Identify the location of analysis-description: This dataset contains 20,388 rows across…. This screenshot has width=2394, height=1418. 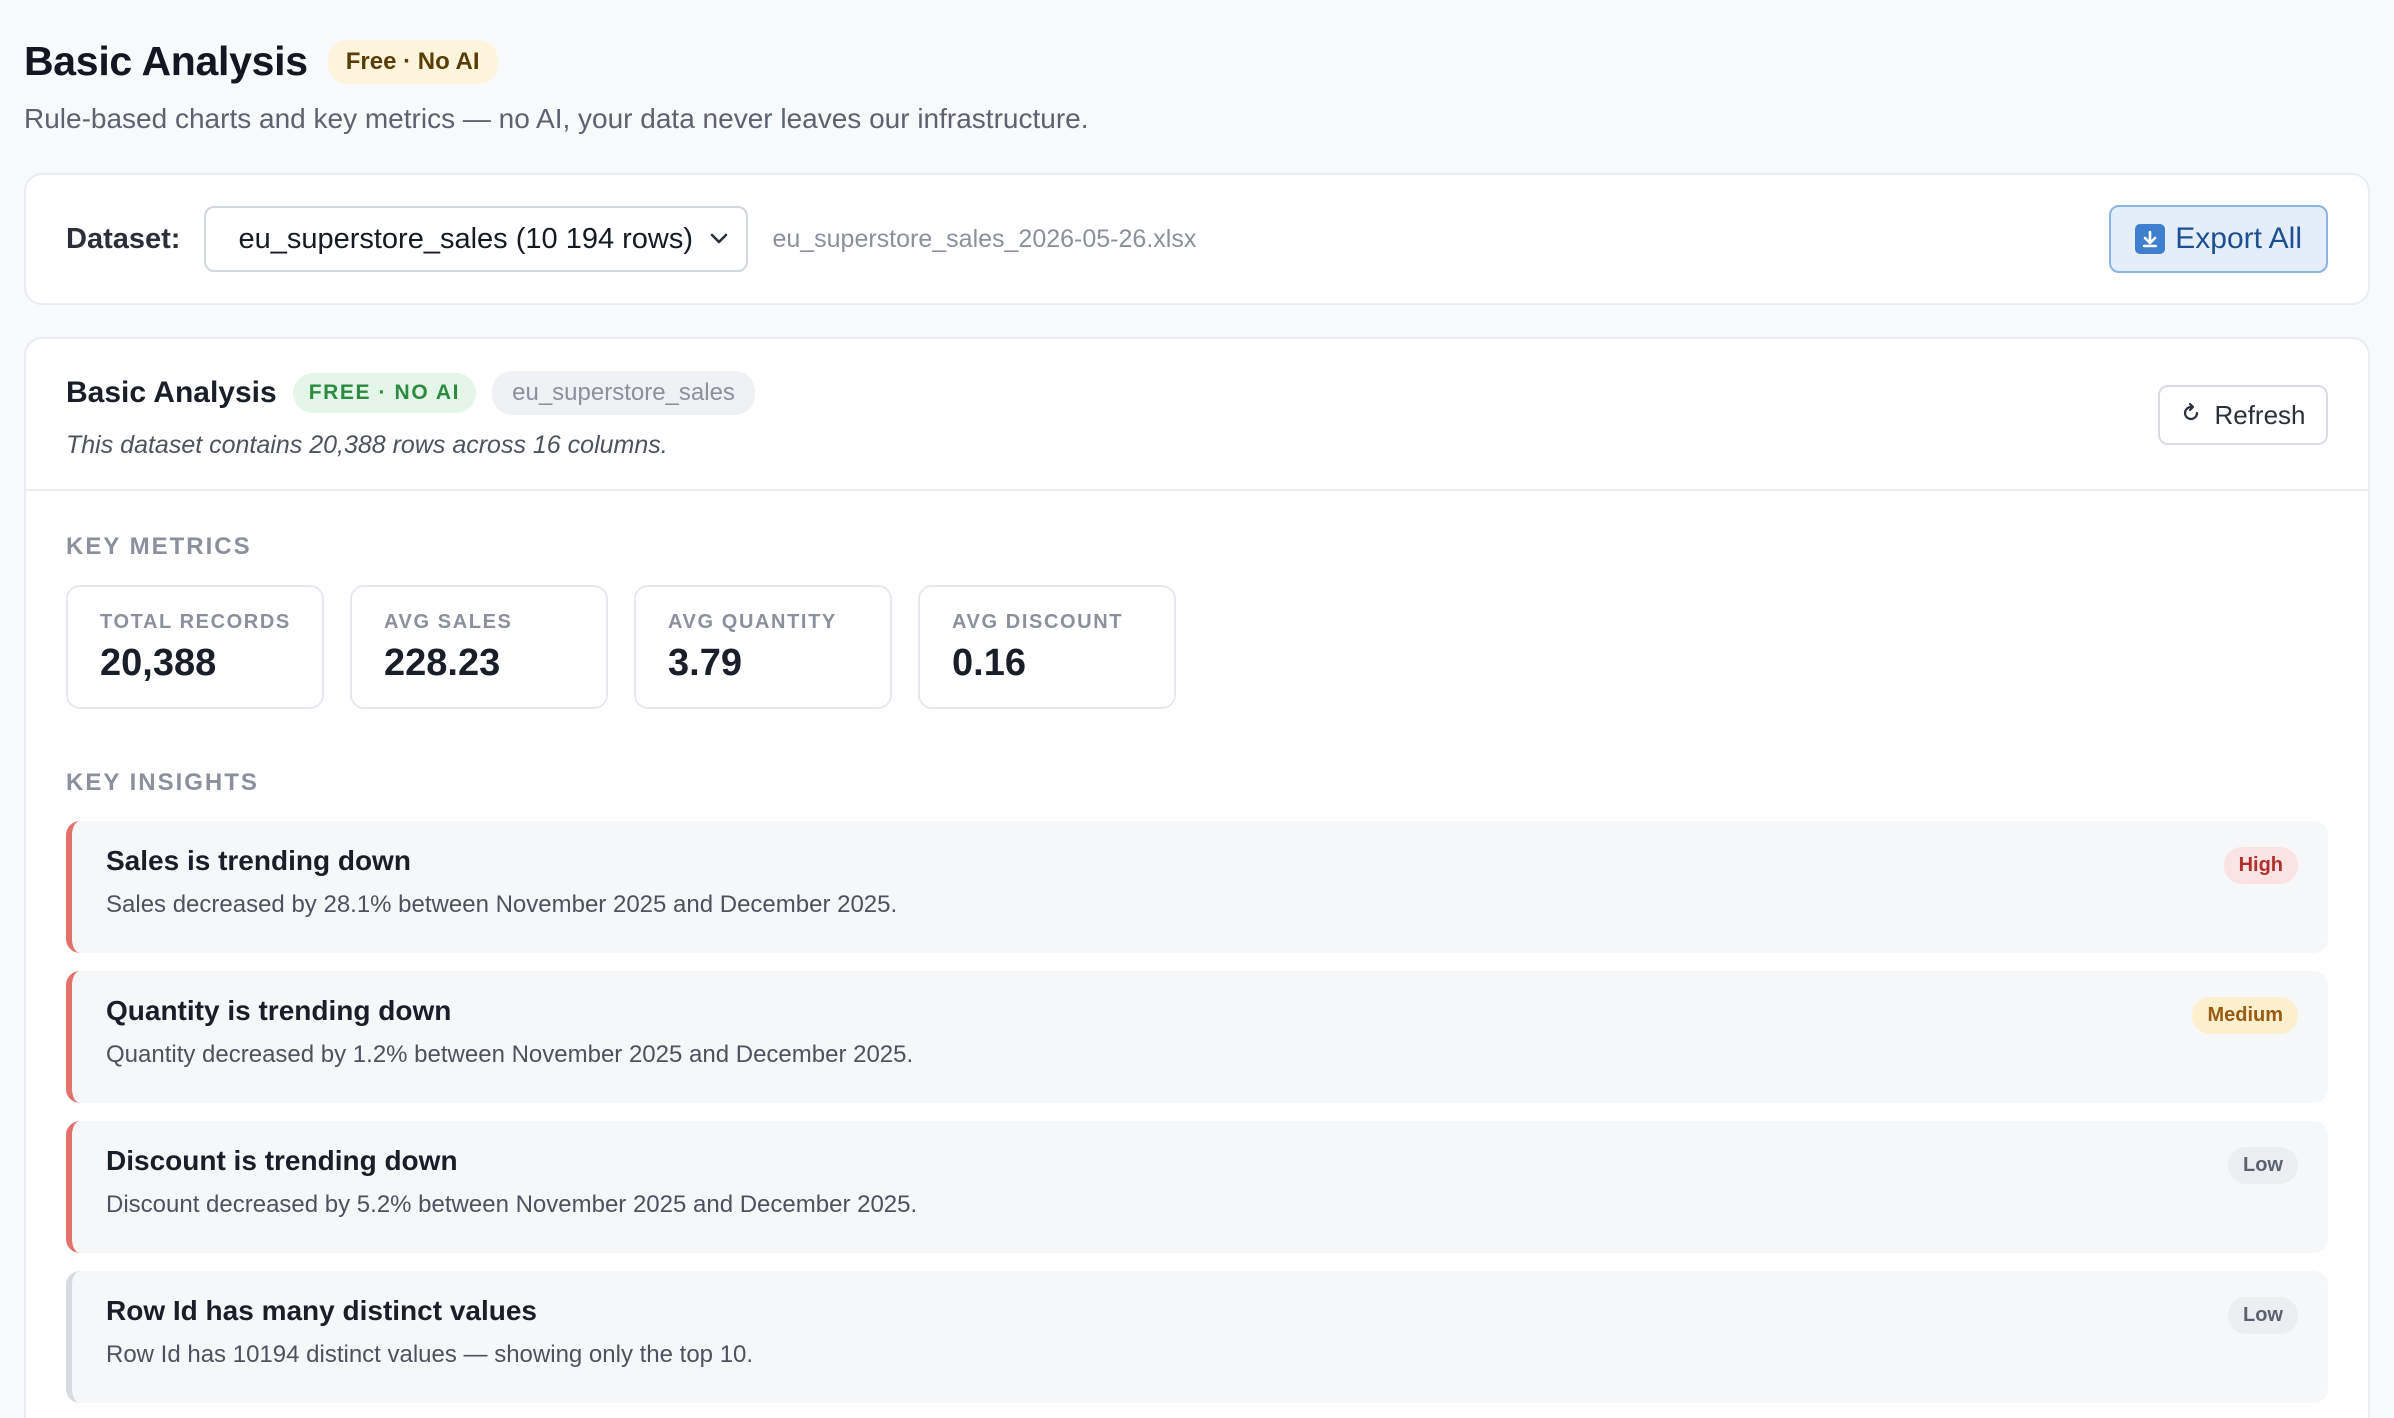
(367, 445).